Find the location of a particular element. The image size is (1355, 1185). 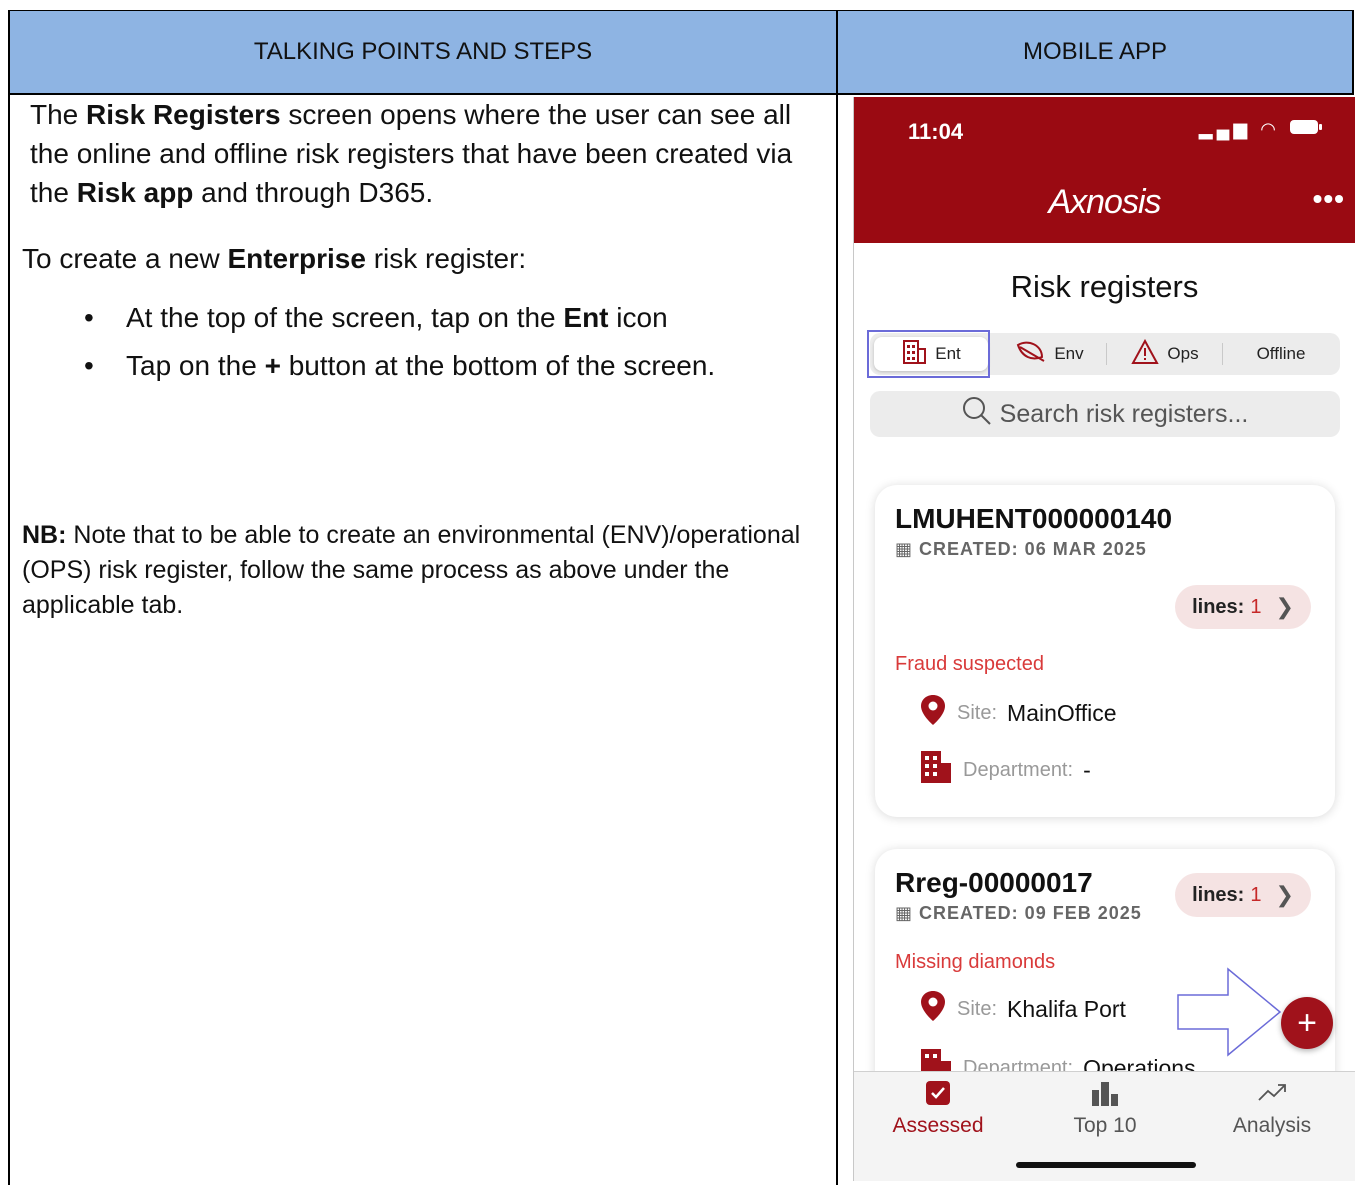

tab-analysis-label: Analysis is located at coordinates (1272, 1125).